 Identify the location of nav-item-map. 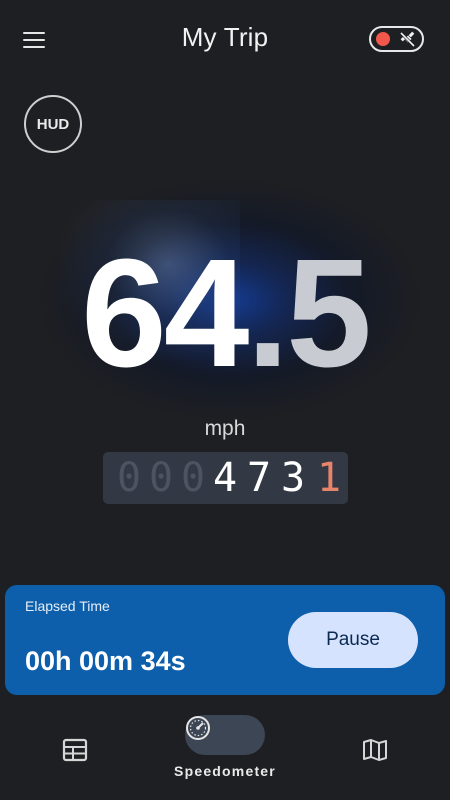
(375, 750).